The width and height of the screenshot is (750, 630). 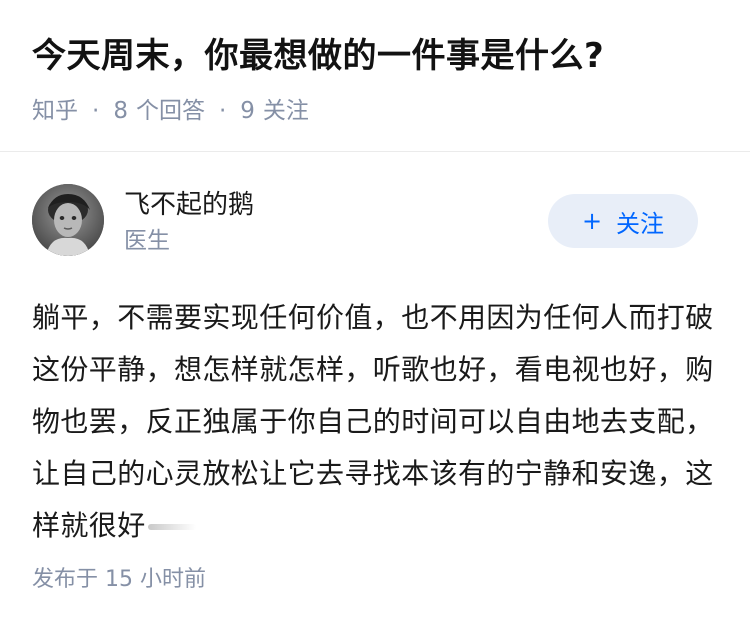 I want to click on avatar, so click(x=68, y=220).